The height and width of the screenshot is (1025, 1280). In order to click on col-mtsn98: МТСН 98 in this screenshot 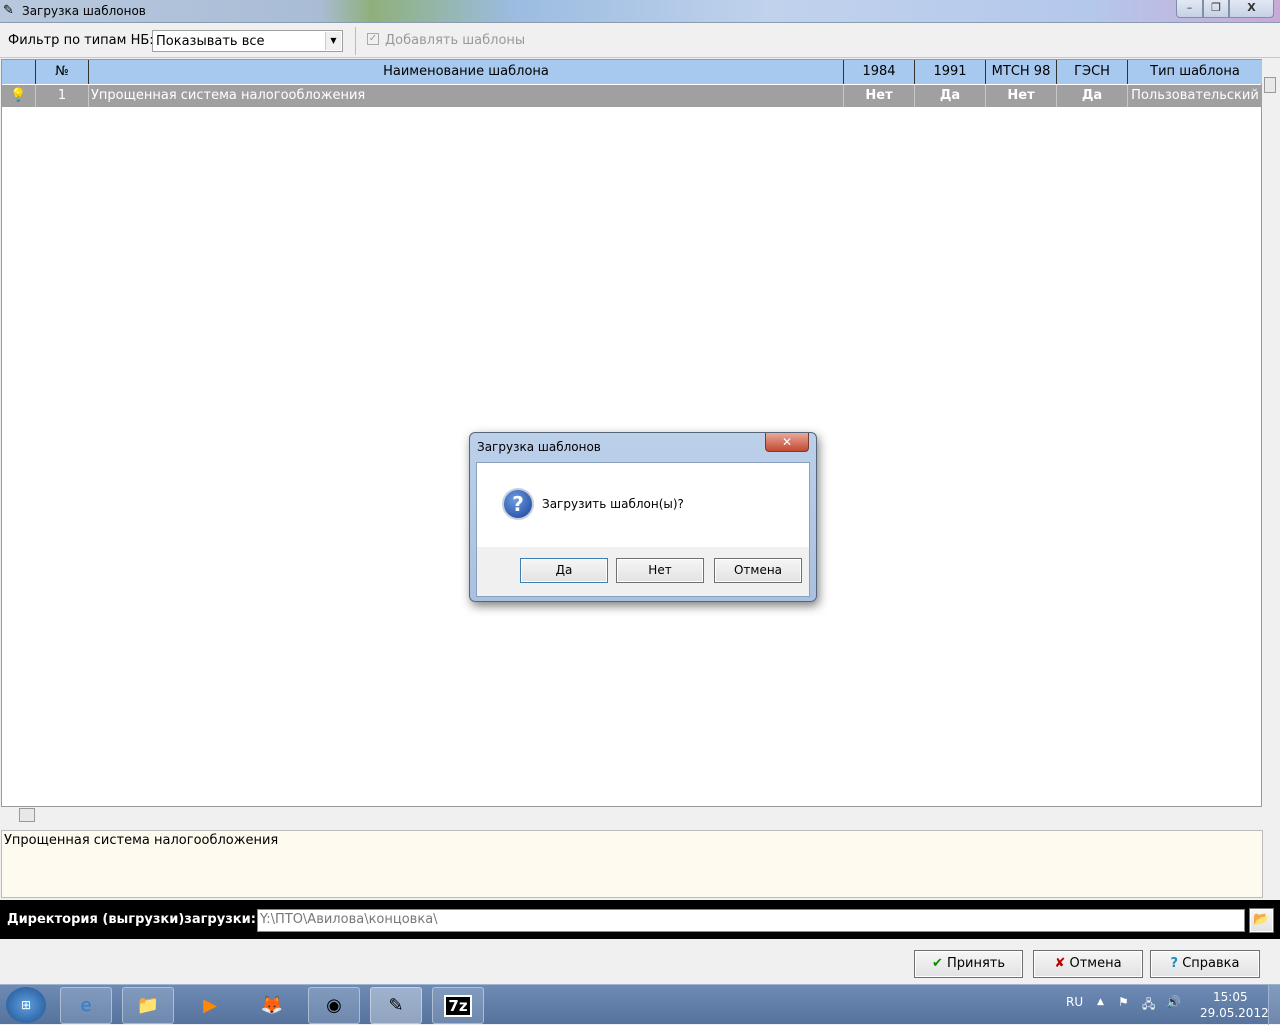, I will do `click(1021, 72)`.